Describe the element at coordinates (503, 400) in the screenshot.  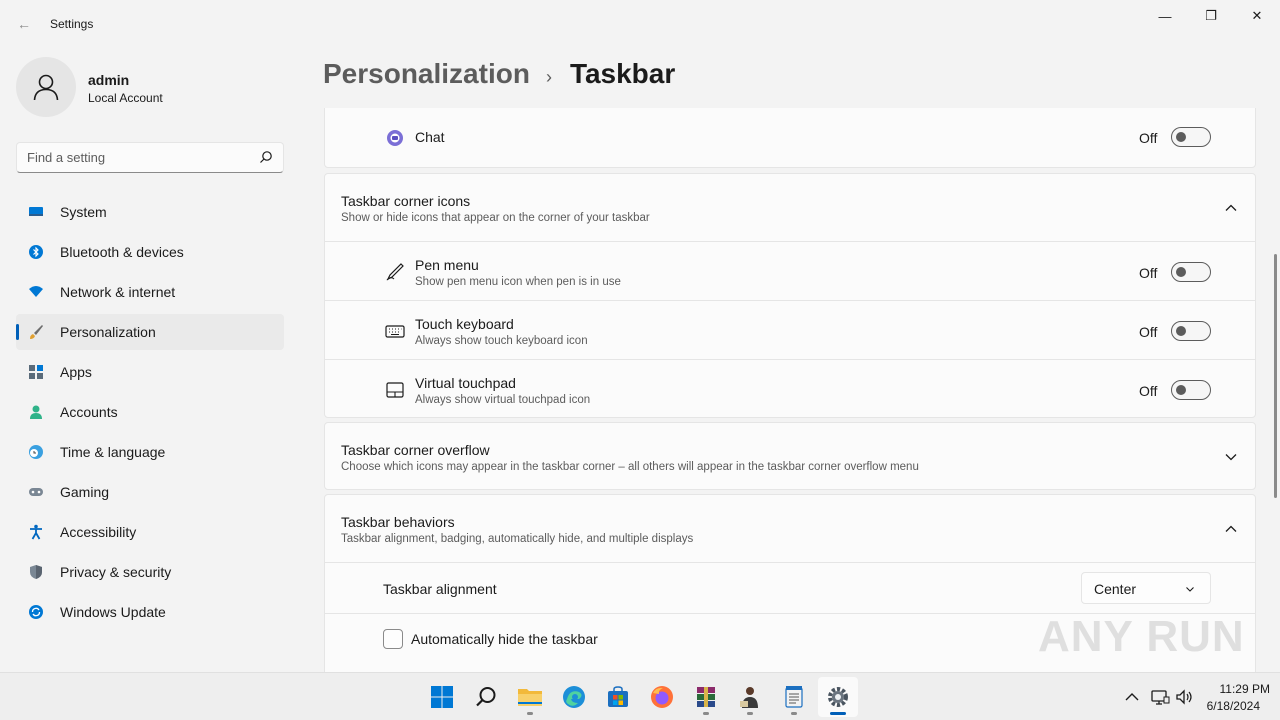
I see `virtual-touchpad-description: Always show virtual touchpad icon` at that location.